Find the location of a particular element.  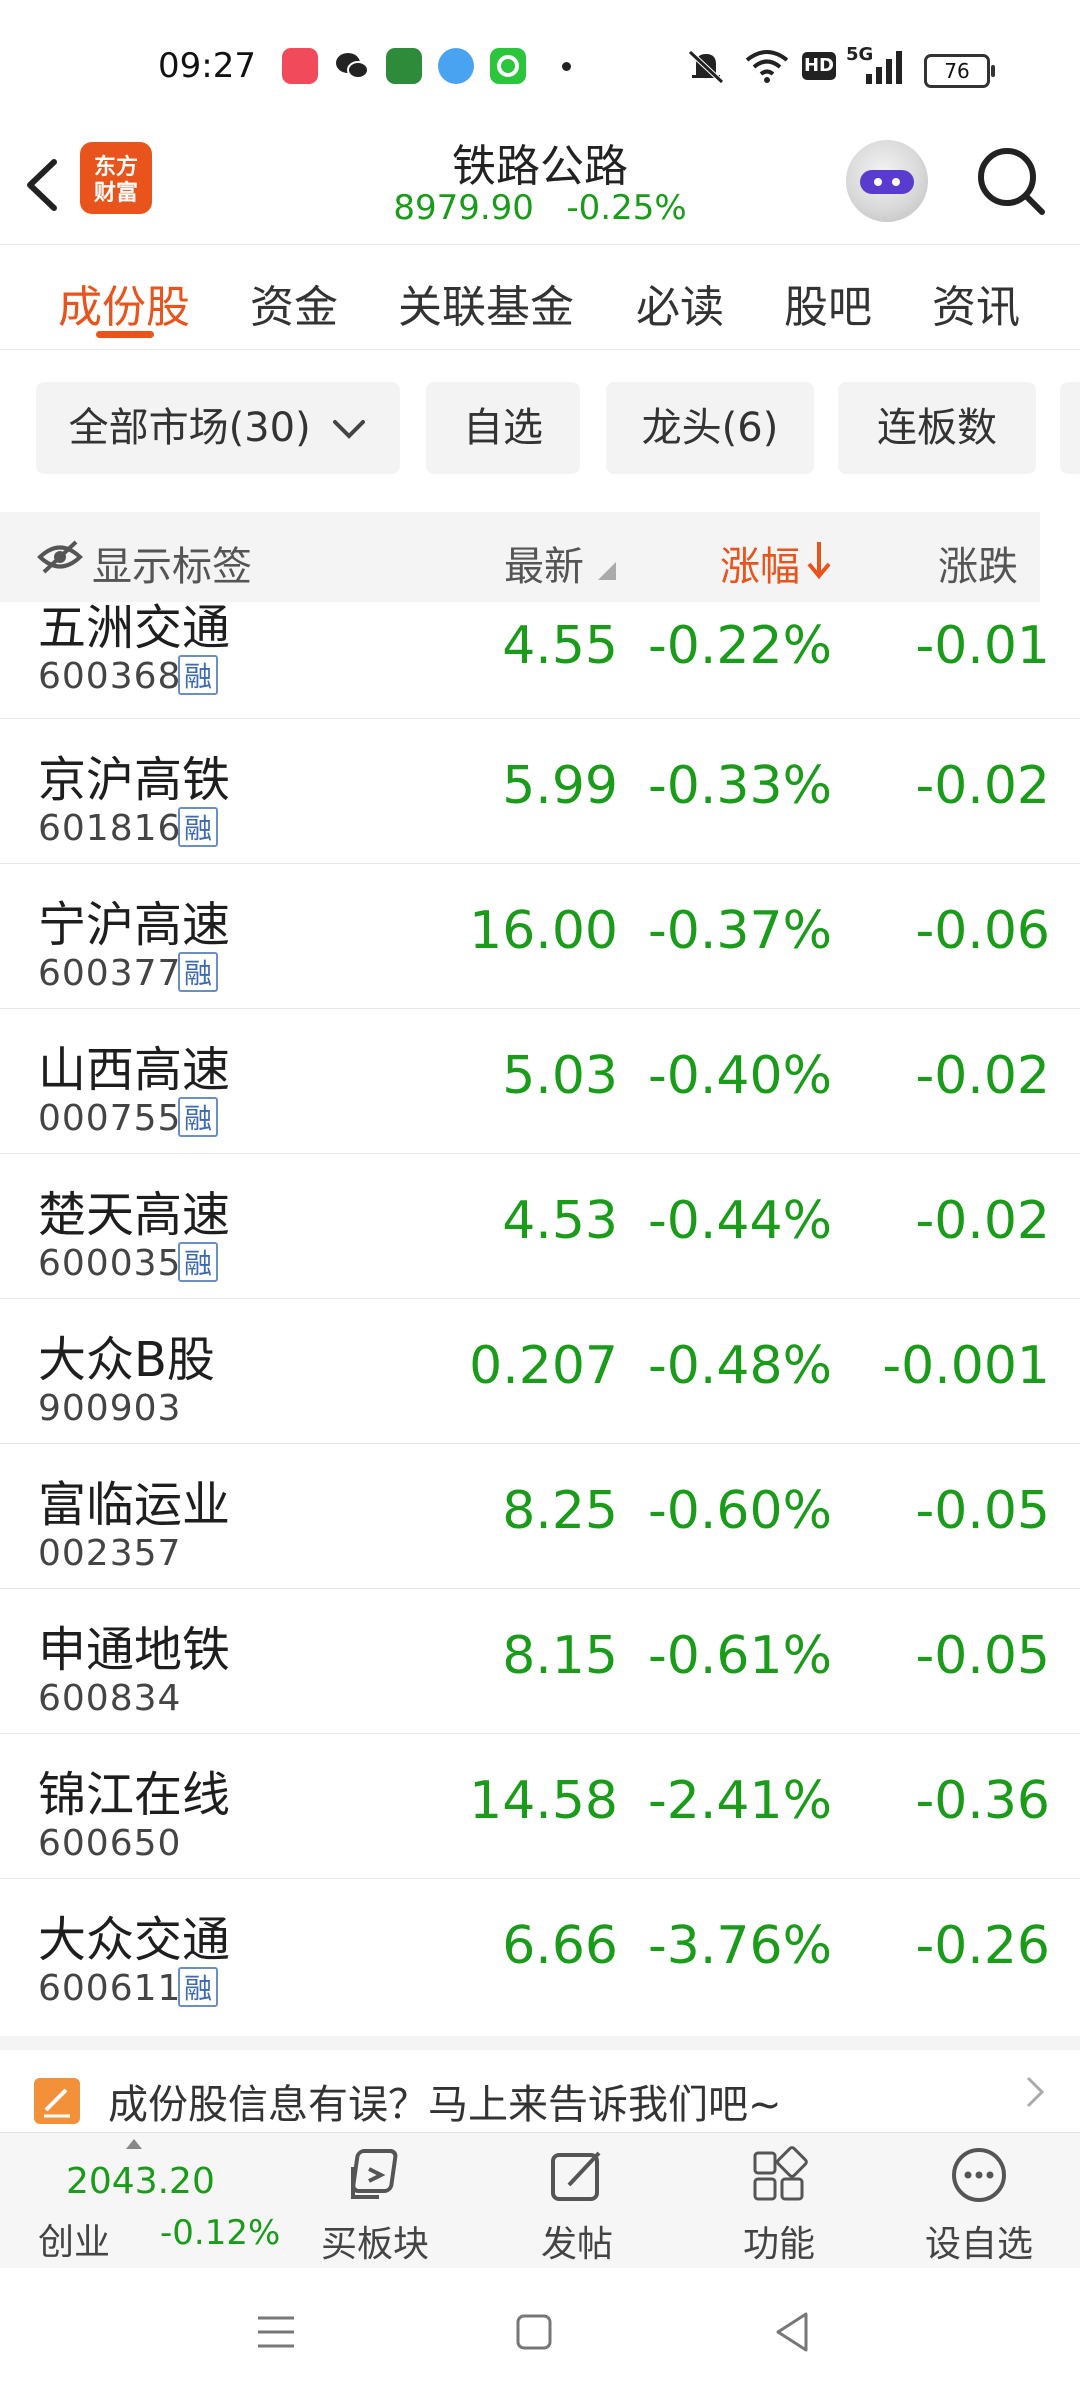

stock-row: 楚天高速 600035 融 4.53 -0.44% -0.02 is located at coordinates (540, 1226).